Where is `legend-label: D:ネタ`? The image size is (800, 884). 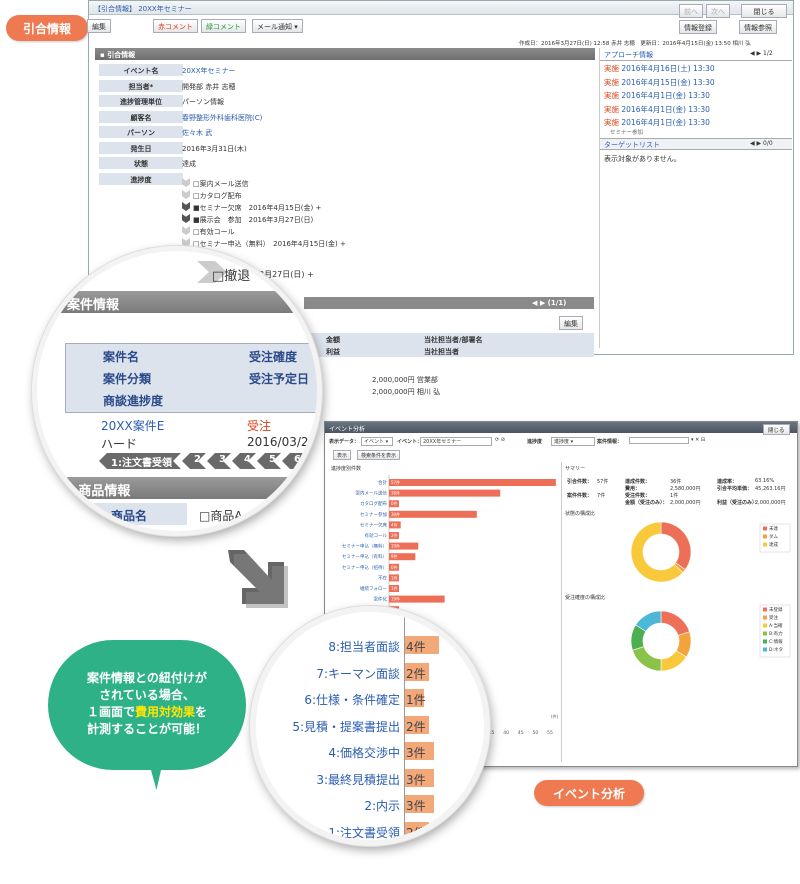
legend-label: D:ネタ is located at coordinates (776, 649).